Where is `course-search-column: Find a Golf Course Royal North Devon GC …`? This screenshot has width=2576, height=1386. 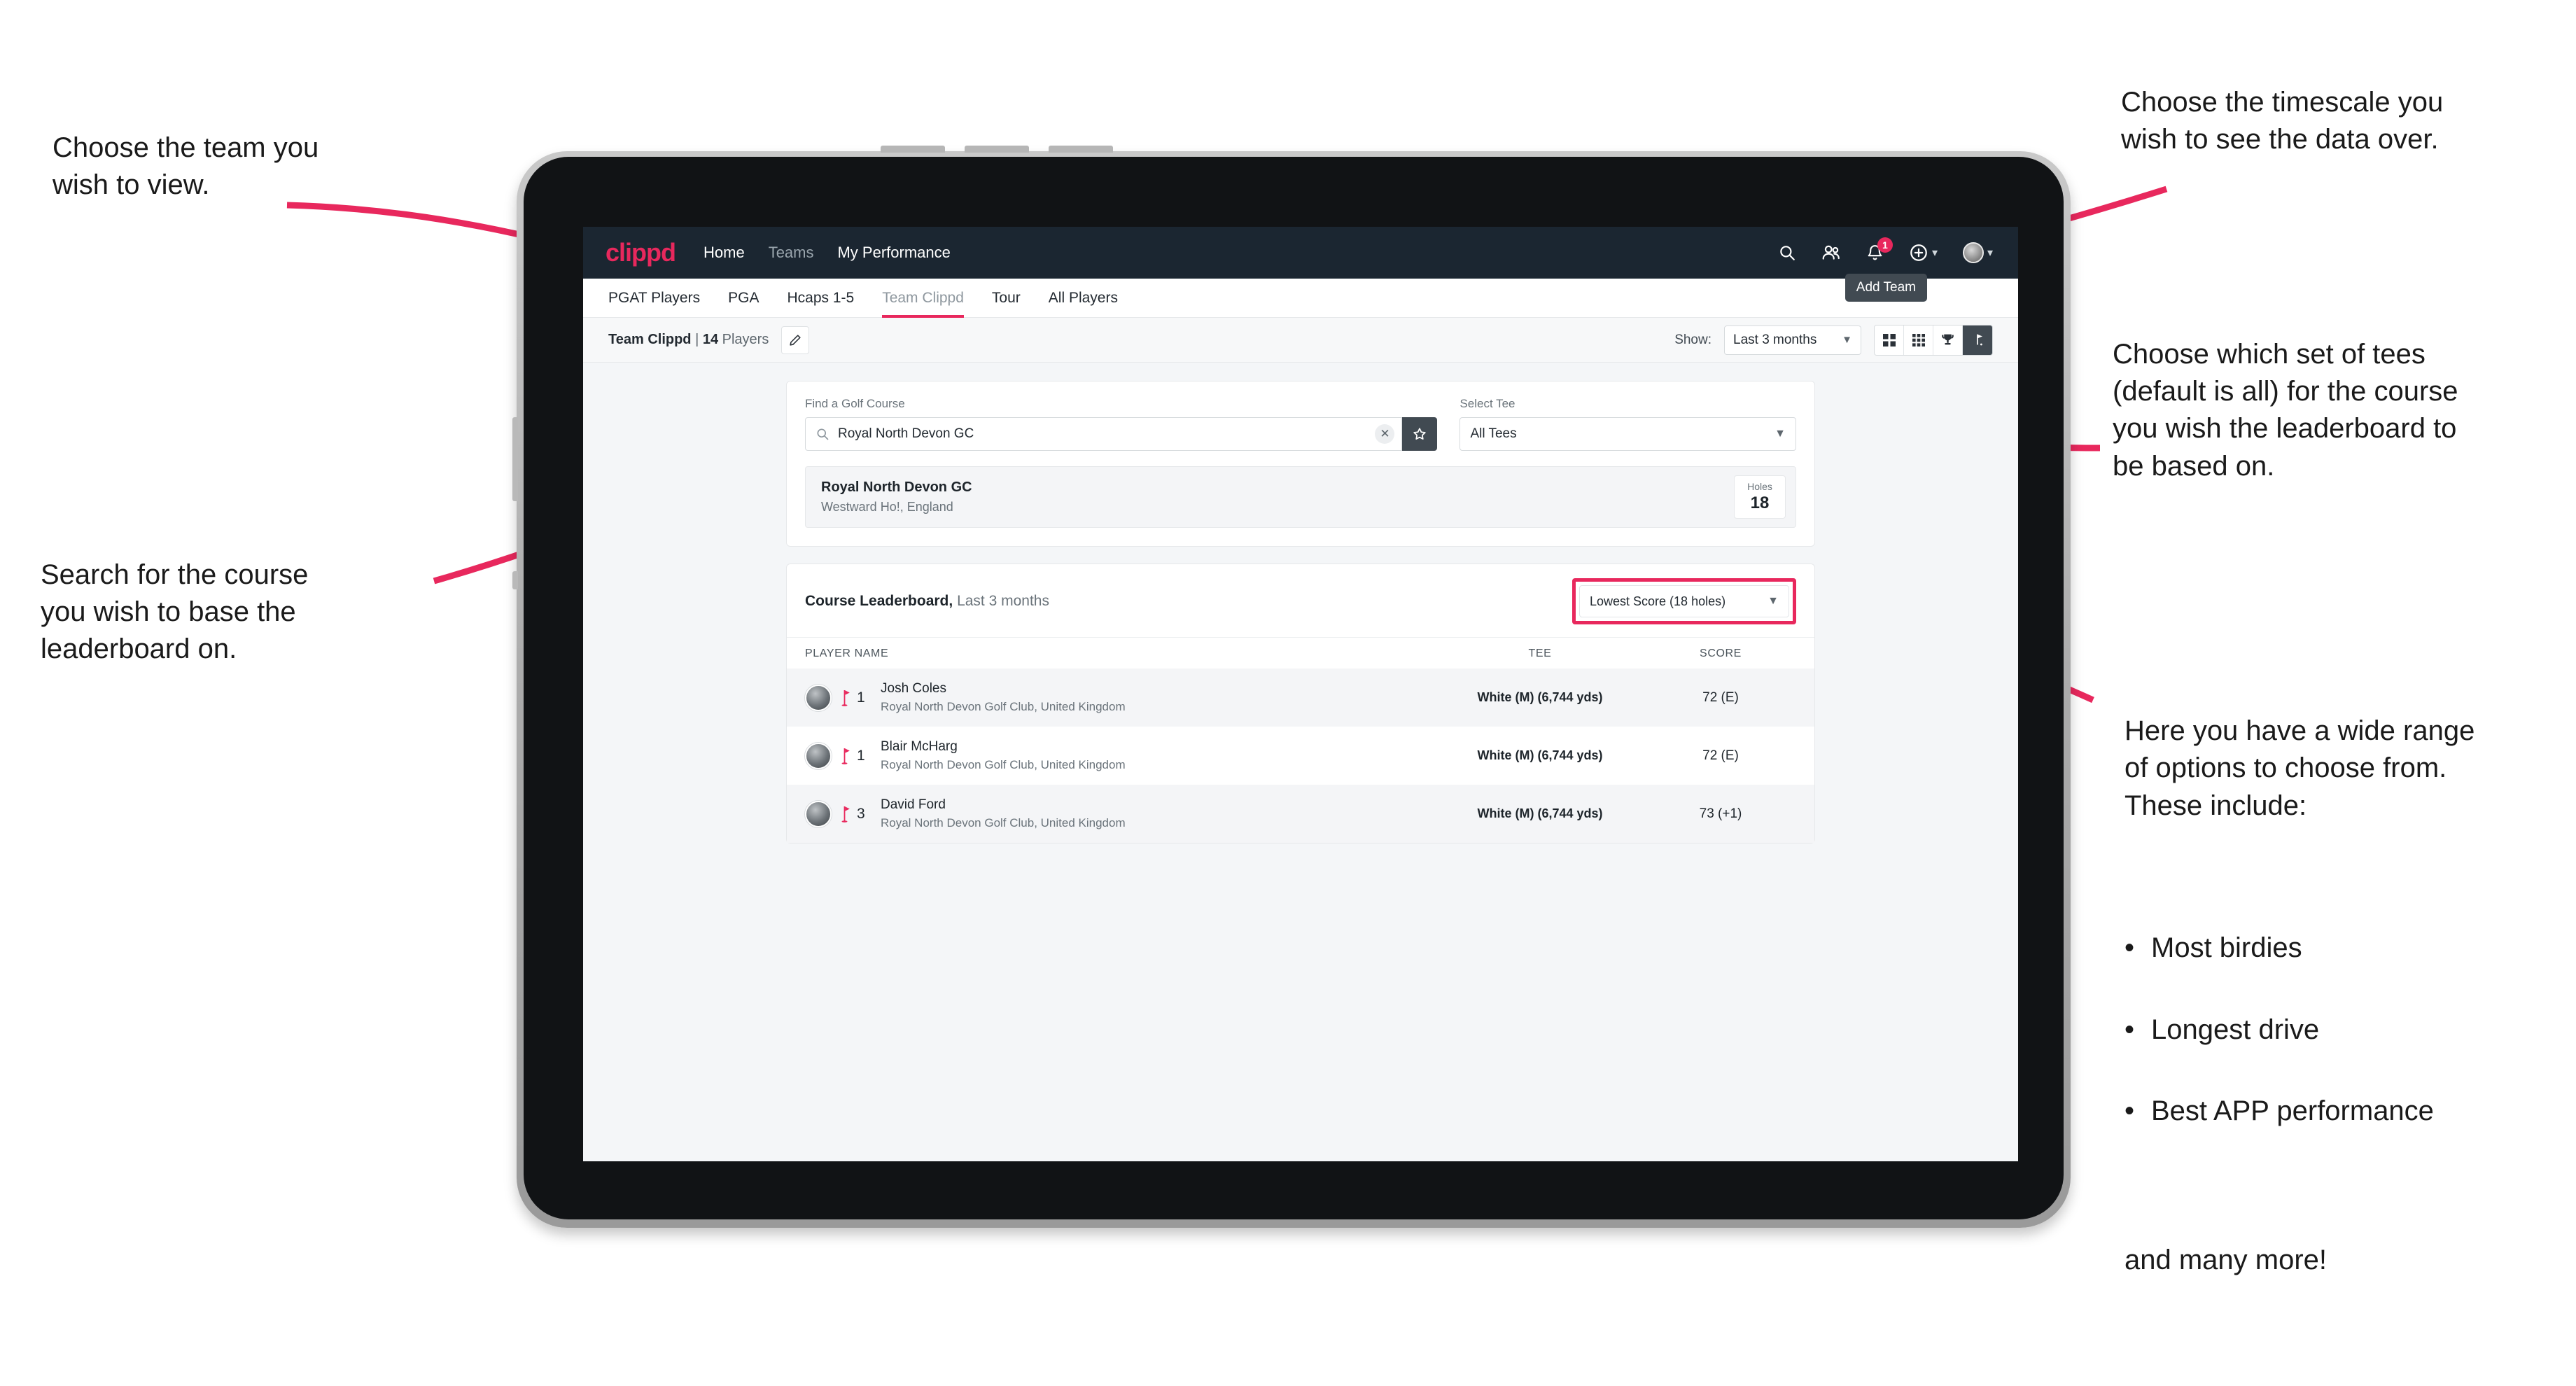
course-search-column: Find a Golf Course Royal North Devon GC … is located at coordinates (1121, 424).